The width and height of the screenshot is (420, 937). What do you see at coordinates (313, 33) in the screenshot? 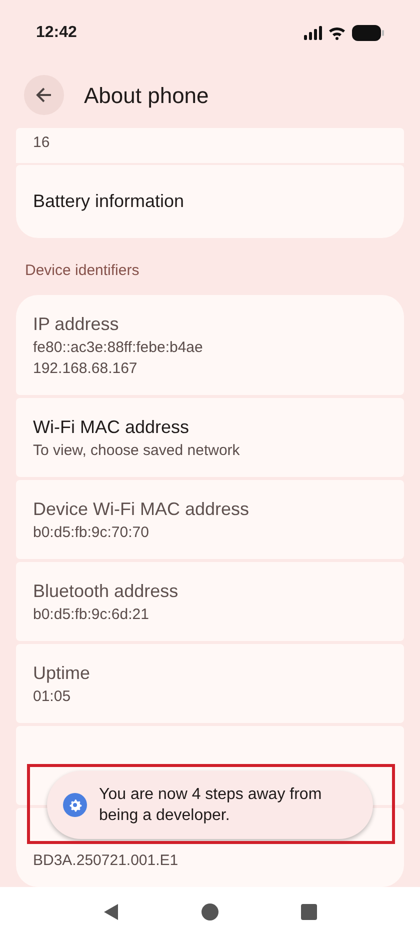
I see `signal-icon` at bounding box center [313, 33].